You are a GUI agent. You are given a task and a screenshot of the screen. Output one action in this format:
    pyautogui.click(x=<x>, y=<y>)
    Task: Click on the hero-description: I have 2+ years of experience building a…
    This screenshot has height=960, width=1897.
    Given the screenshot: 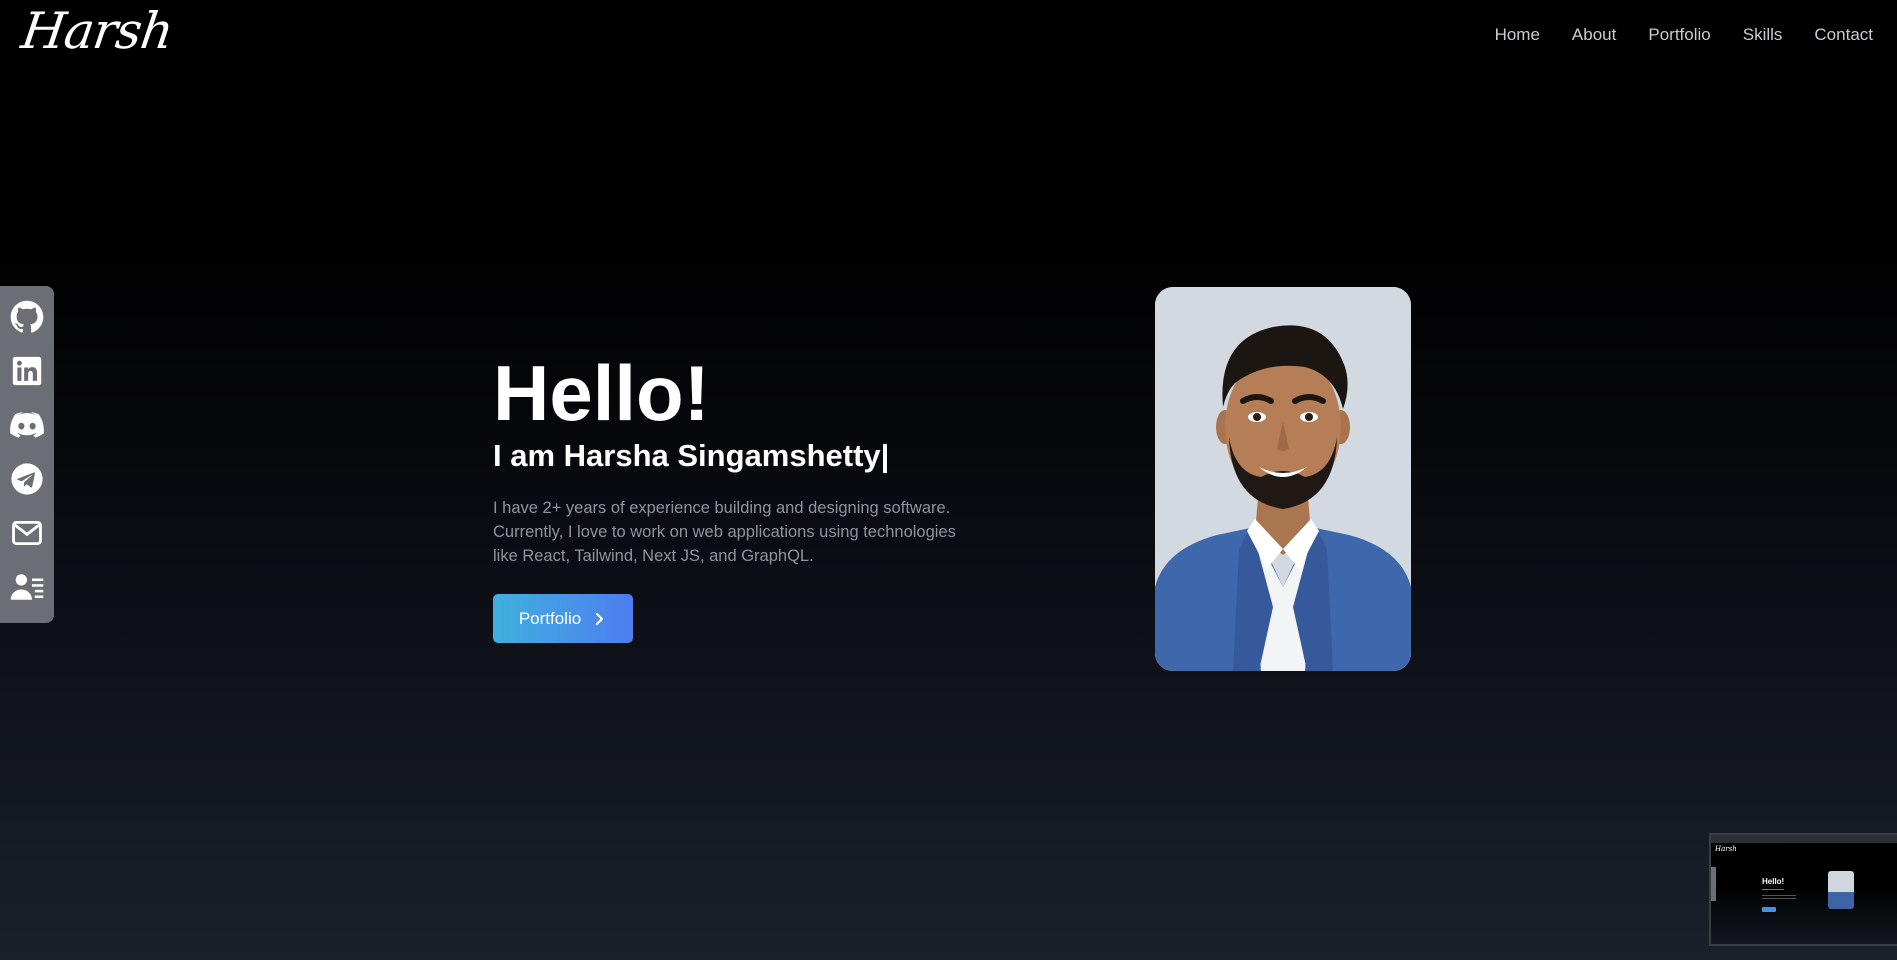 What is the action you would take?
    pyautogui.click(x=724, y=532)
    